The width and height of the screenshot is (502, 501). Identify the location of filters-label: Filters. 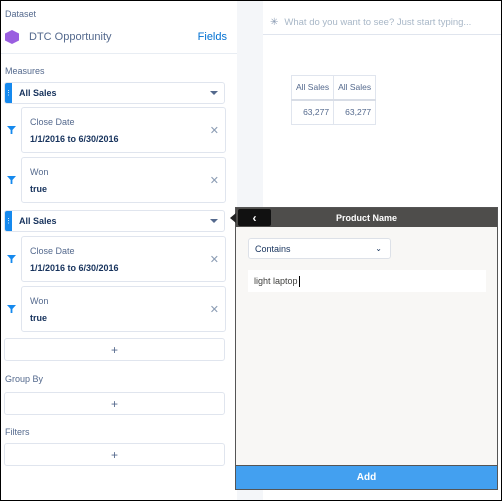
(17, 432).